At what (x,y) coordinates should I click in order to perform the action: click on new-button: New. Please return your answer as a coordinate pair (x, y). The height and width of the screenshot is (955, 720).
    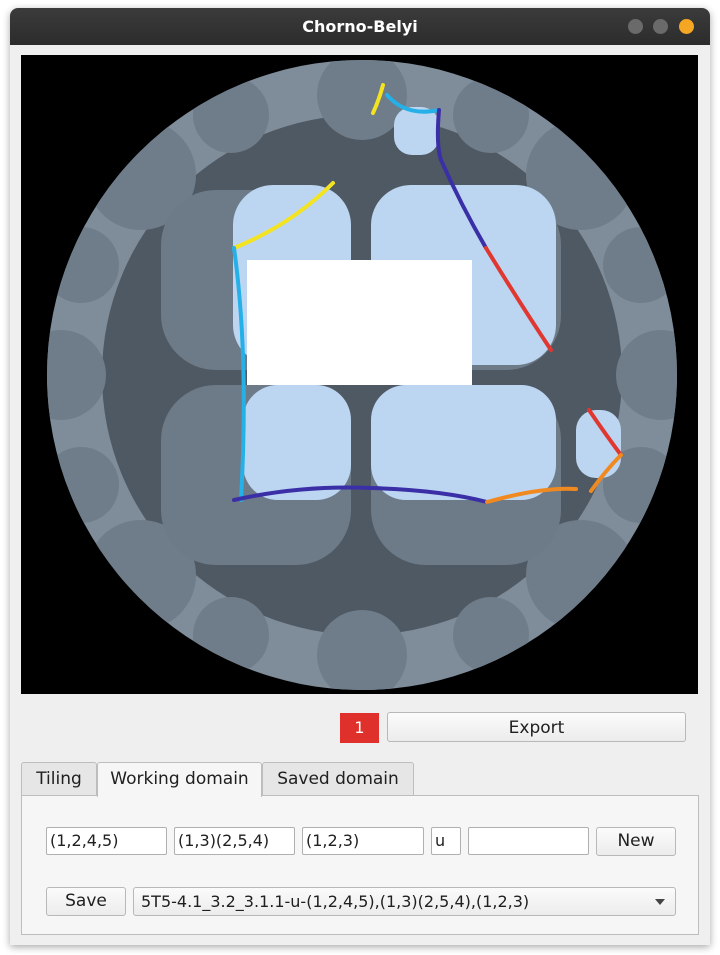
    Looking at the image, I should click on (636, 841).